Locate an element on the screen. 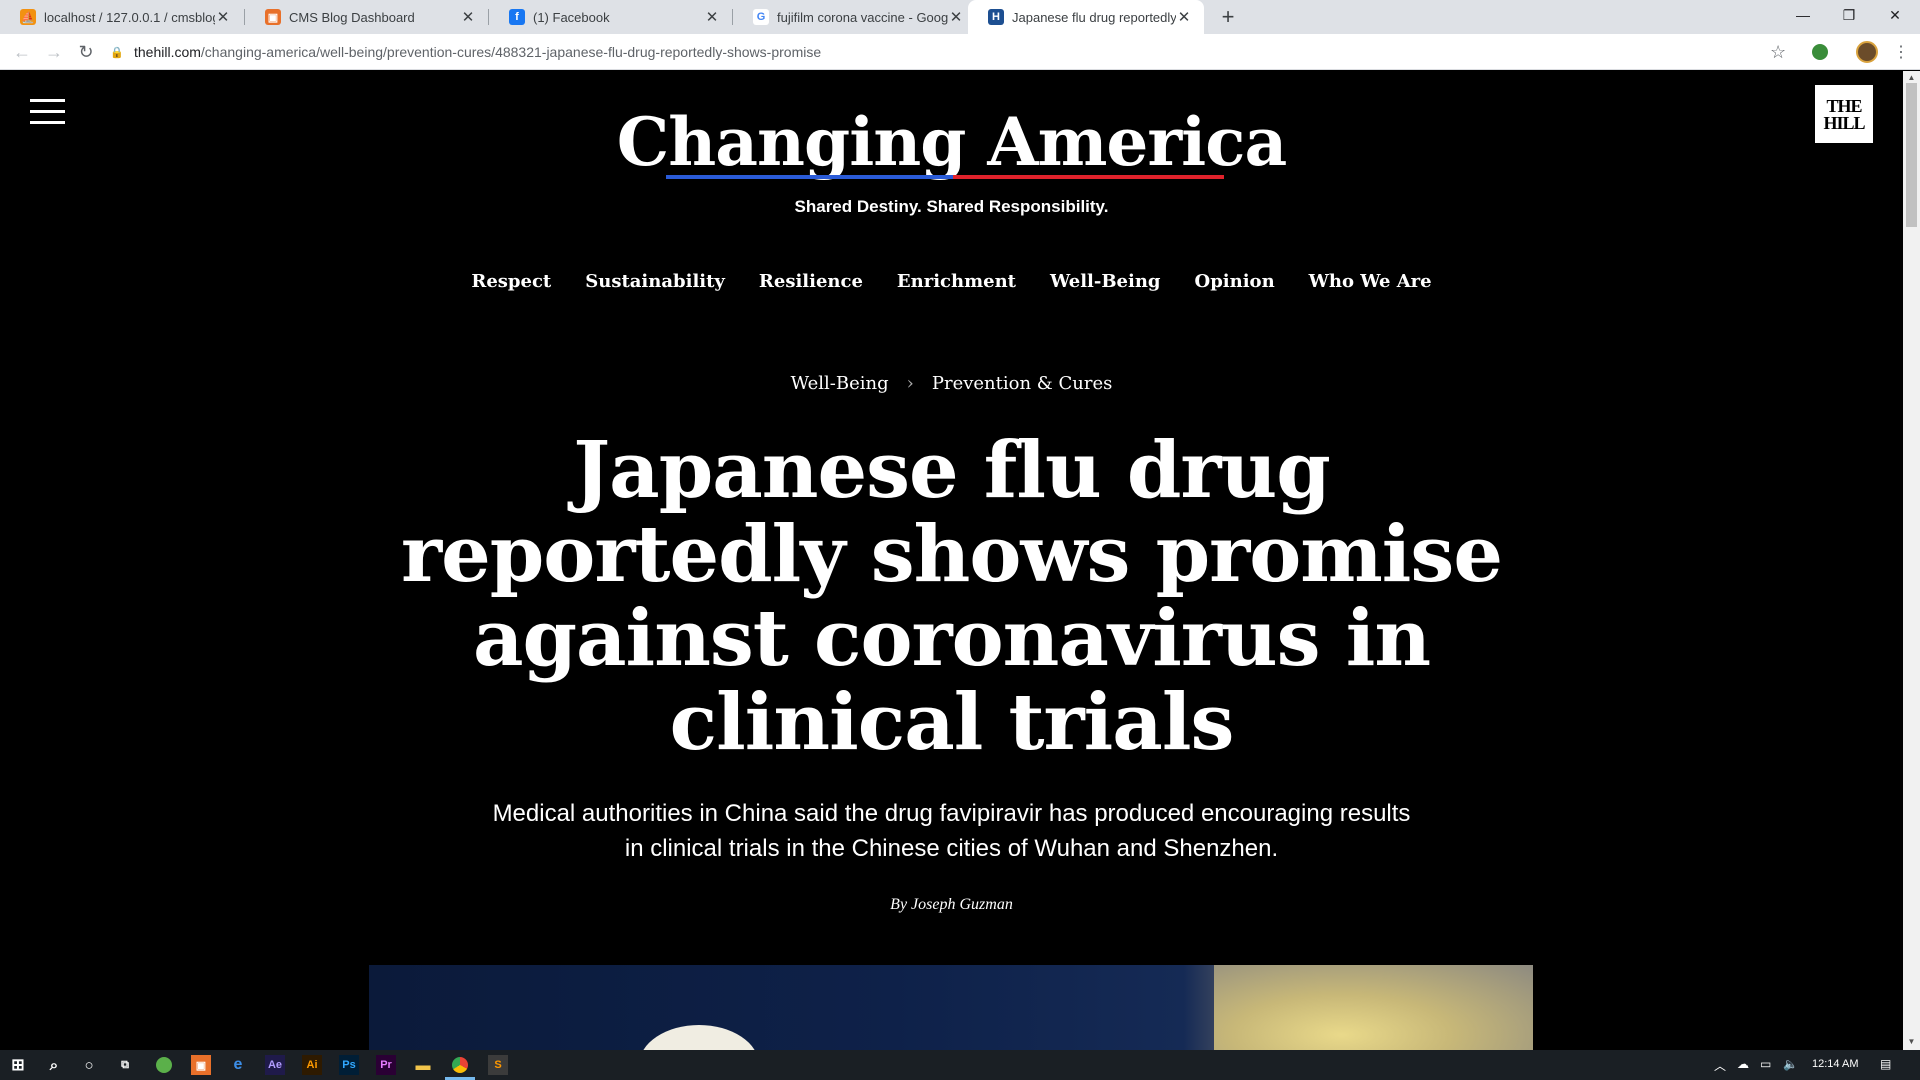  url-host: thehill.com is located at coordinates (167, 52).